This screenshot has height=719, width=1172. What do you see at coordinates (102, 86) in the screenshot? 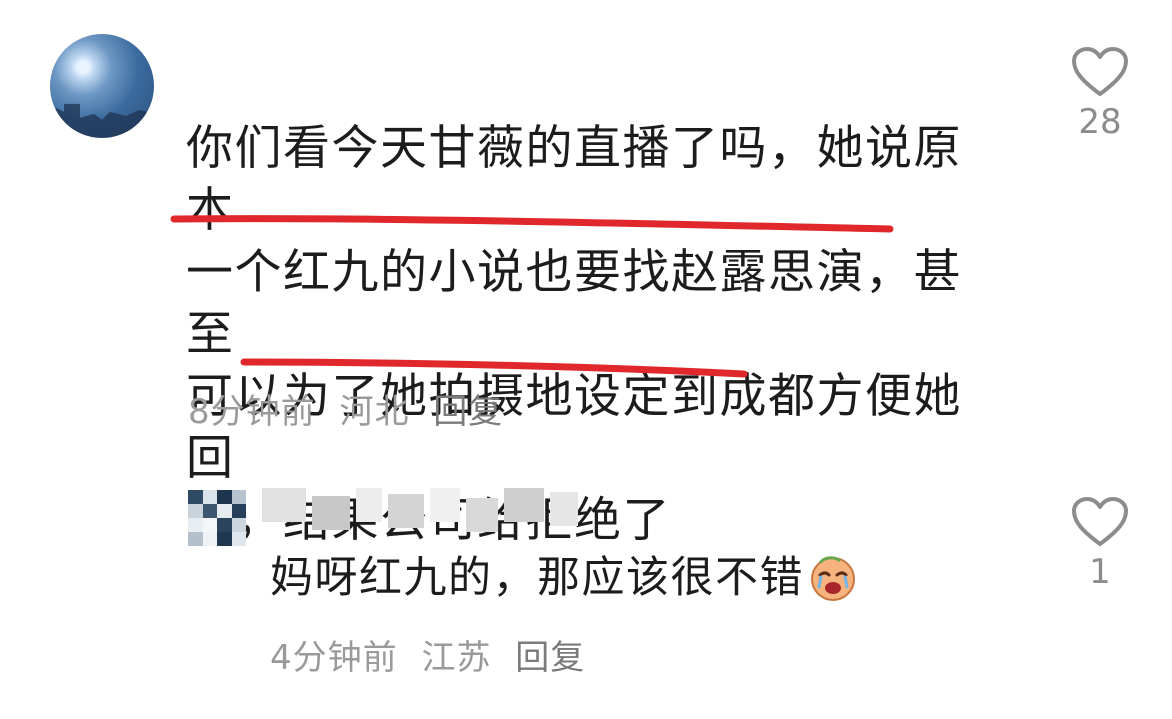
I see `commenter-avatar` at bounding box center [102, 86].